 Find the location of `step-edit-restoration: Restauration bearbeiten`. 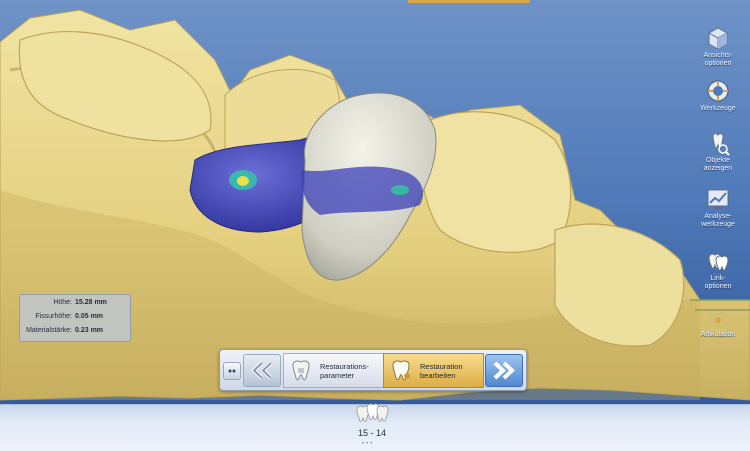

step-edit-restoration: Restauration bearbeiten is located at coordinates (433, 370).